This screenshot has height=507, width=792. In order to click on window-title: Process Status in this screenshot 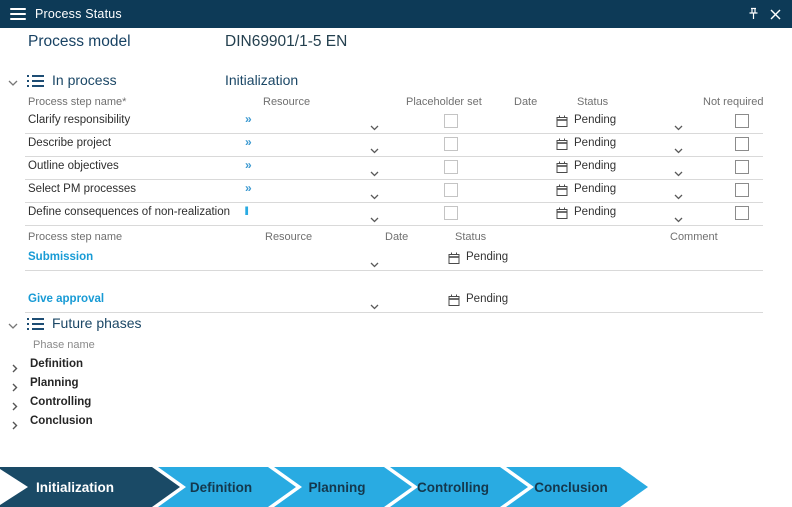, I will do `click(78, 14)`.